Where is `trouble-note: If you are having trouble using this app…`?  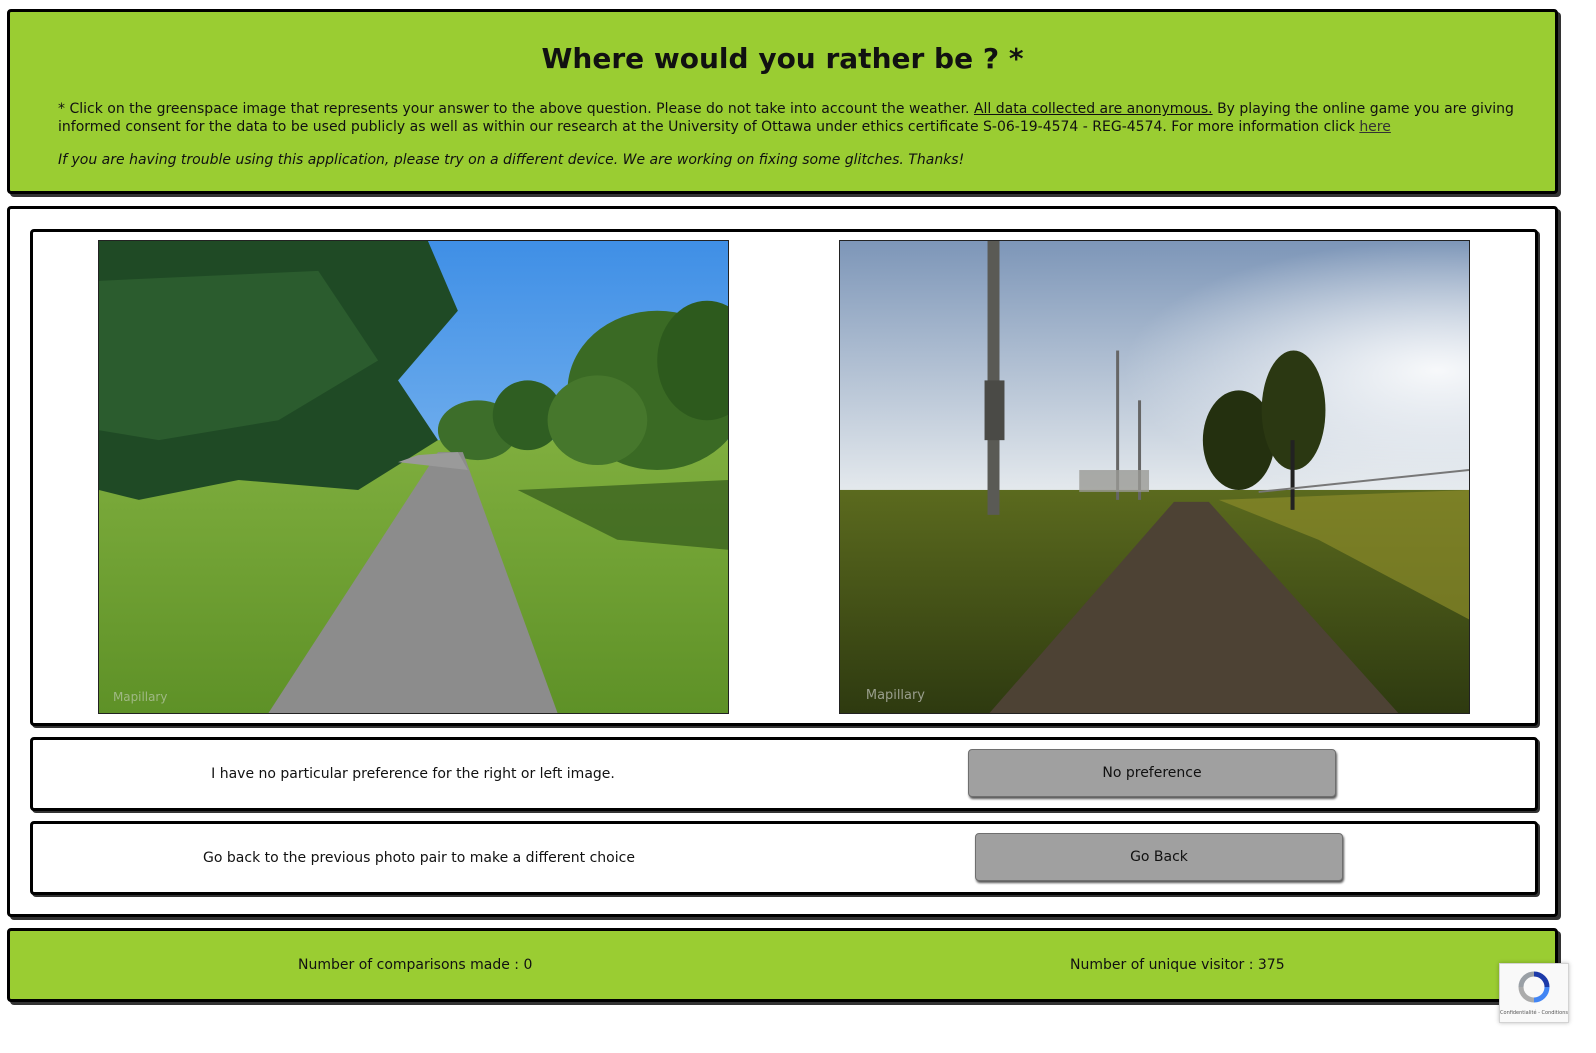
trouble-note: If you are having trouble using this app… is located at coordinates (511, 160).